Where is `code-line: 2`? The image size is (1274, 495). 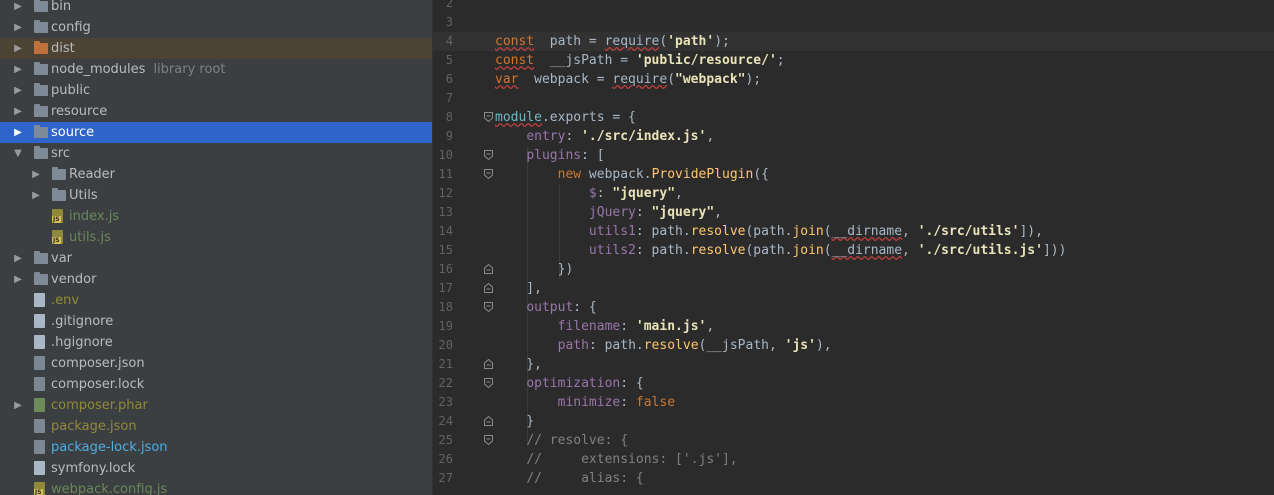 code-line: 2 is located at coordinates (853, 6).